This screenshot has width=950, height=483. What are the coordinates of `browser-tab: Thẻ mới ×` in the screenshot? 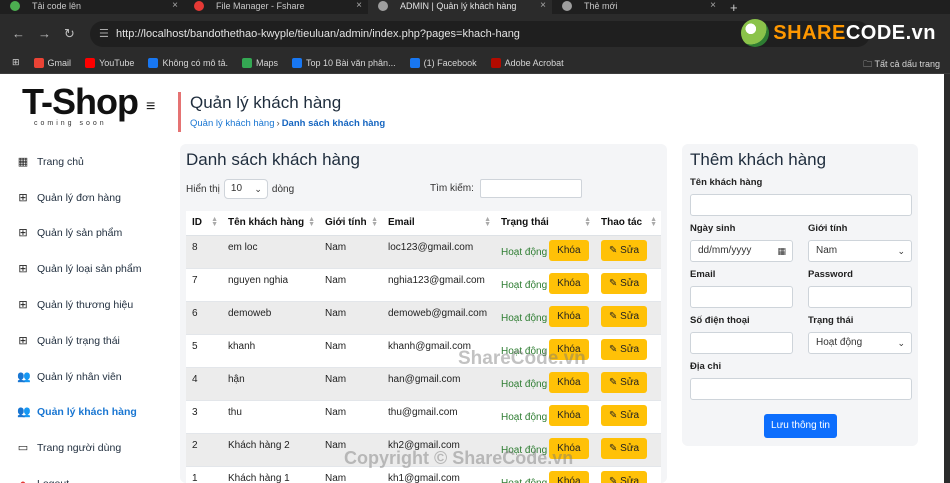 It's located at (637, 7).